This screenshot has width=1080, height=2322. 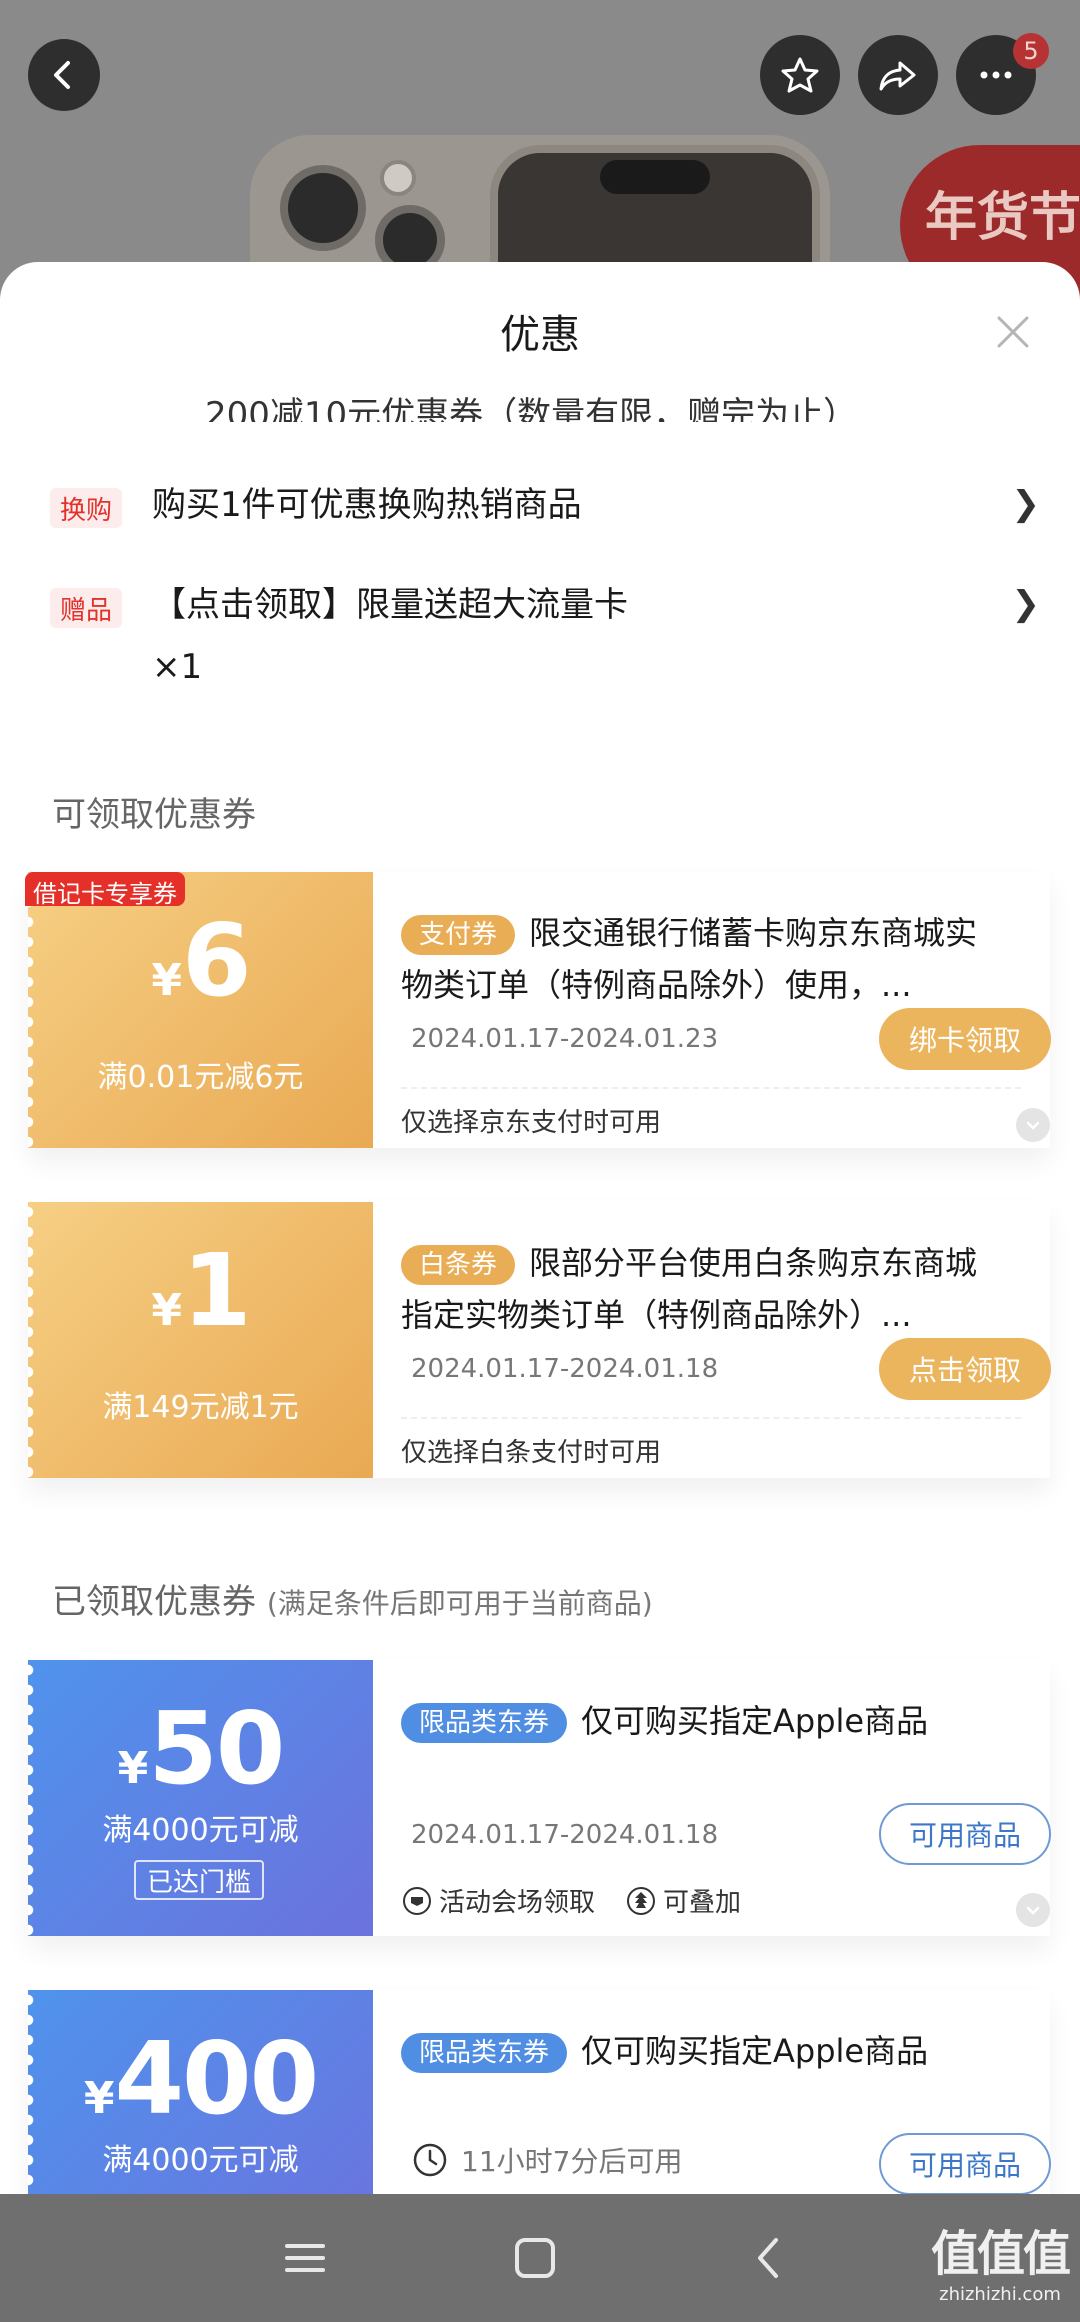 I want to click on coupon-value-panel: ¥50 满4000元可减 已达门槛, so click(x=200, y=1798).